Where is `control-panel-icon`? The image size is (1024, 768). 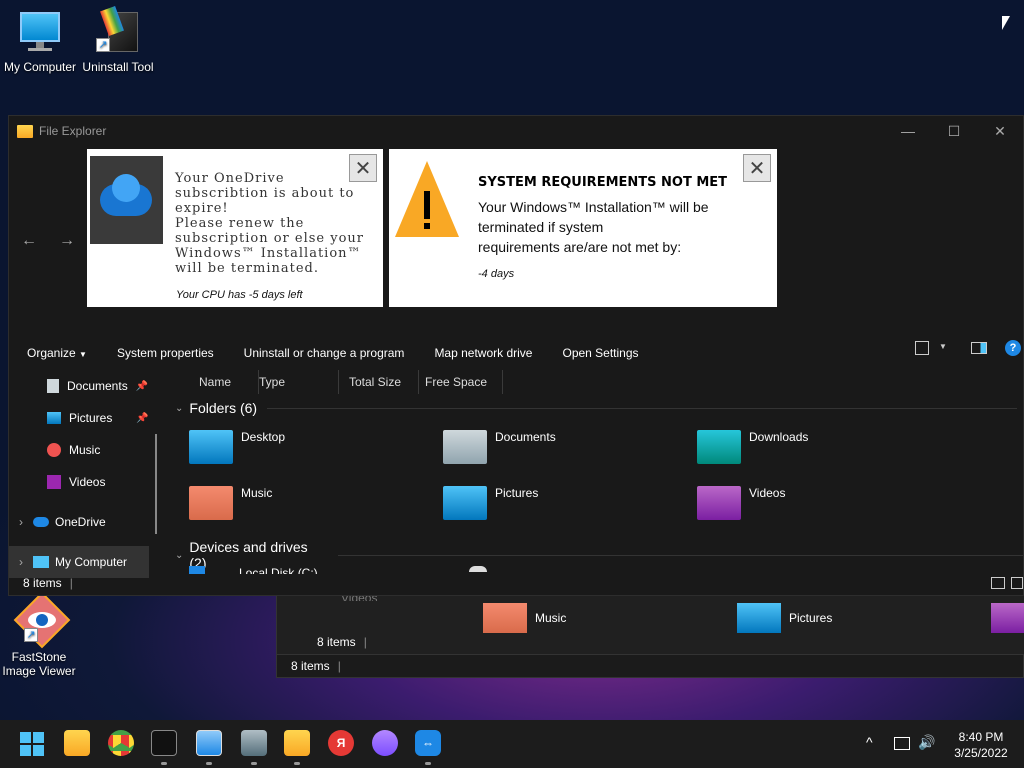
control-panel-icon is located at coordinates (254, 743).